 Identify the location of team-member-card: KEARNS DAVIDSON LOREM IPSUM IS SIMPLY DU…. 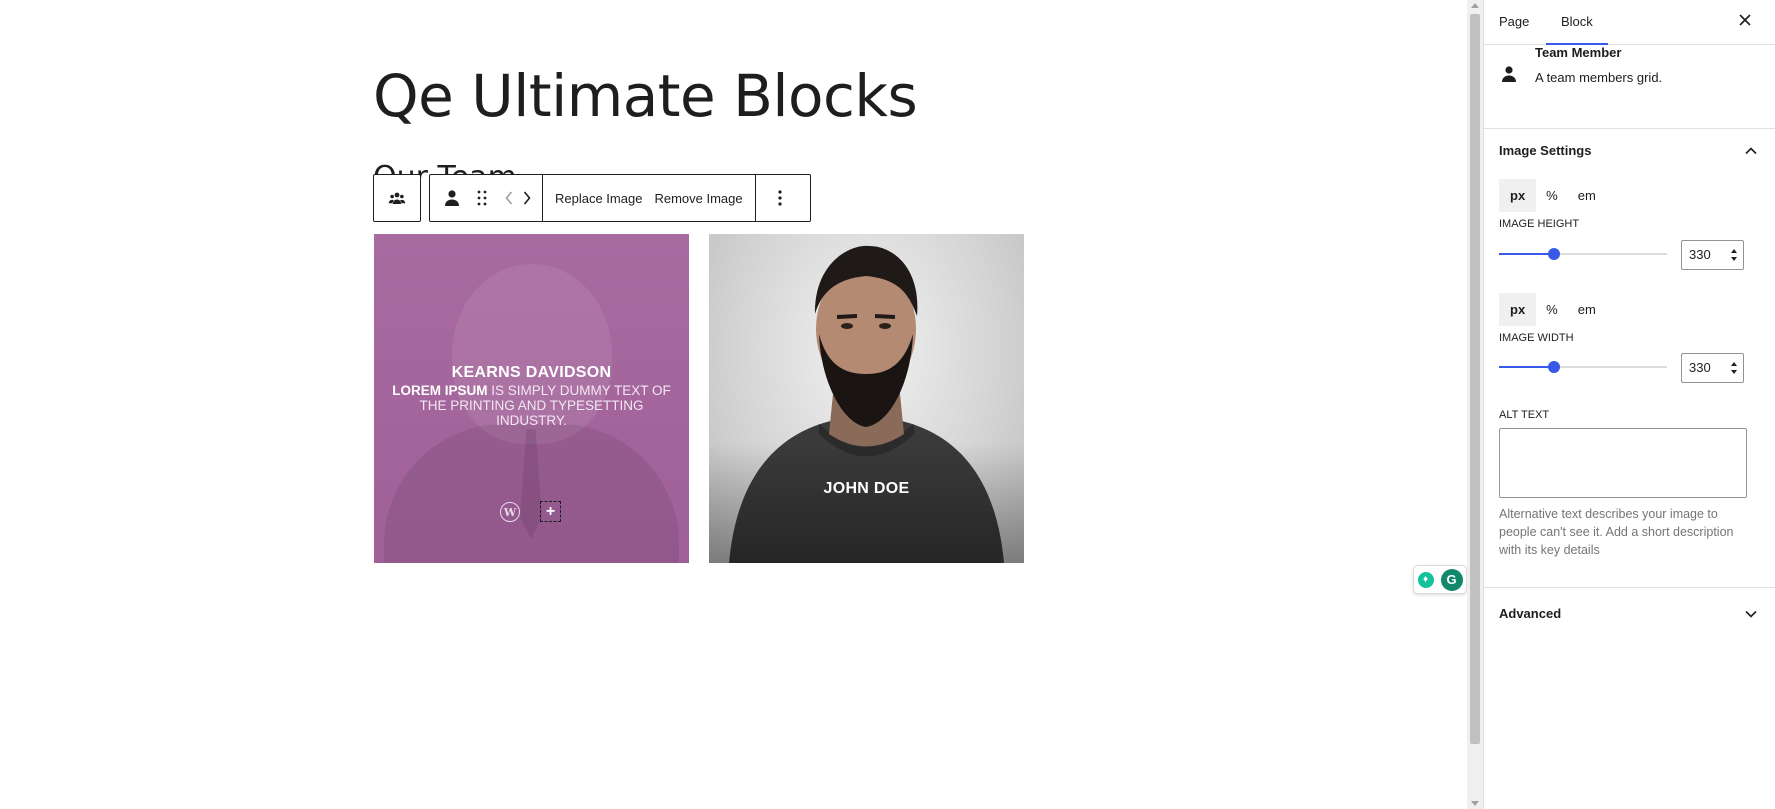
(531, 398).